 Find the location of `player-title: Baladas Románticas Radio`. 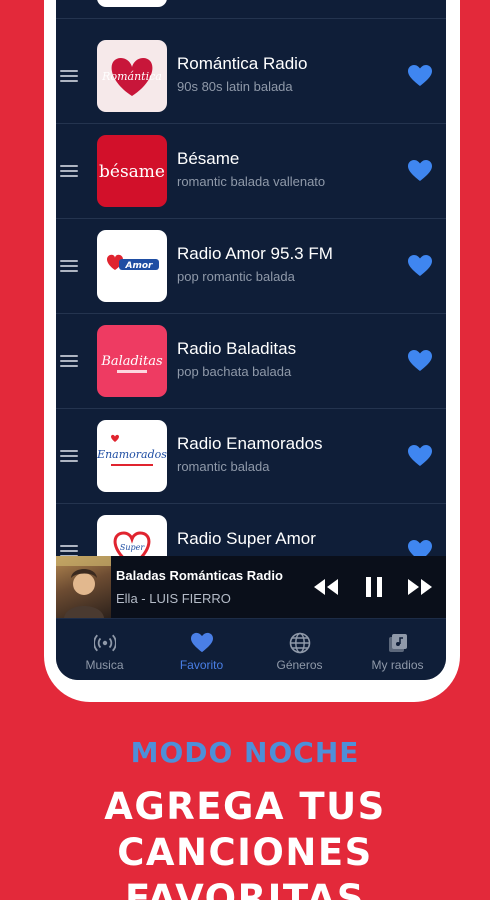

player-title: Baladas Románticas Radio is located at coordinates (199, 575).